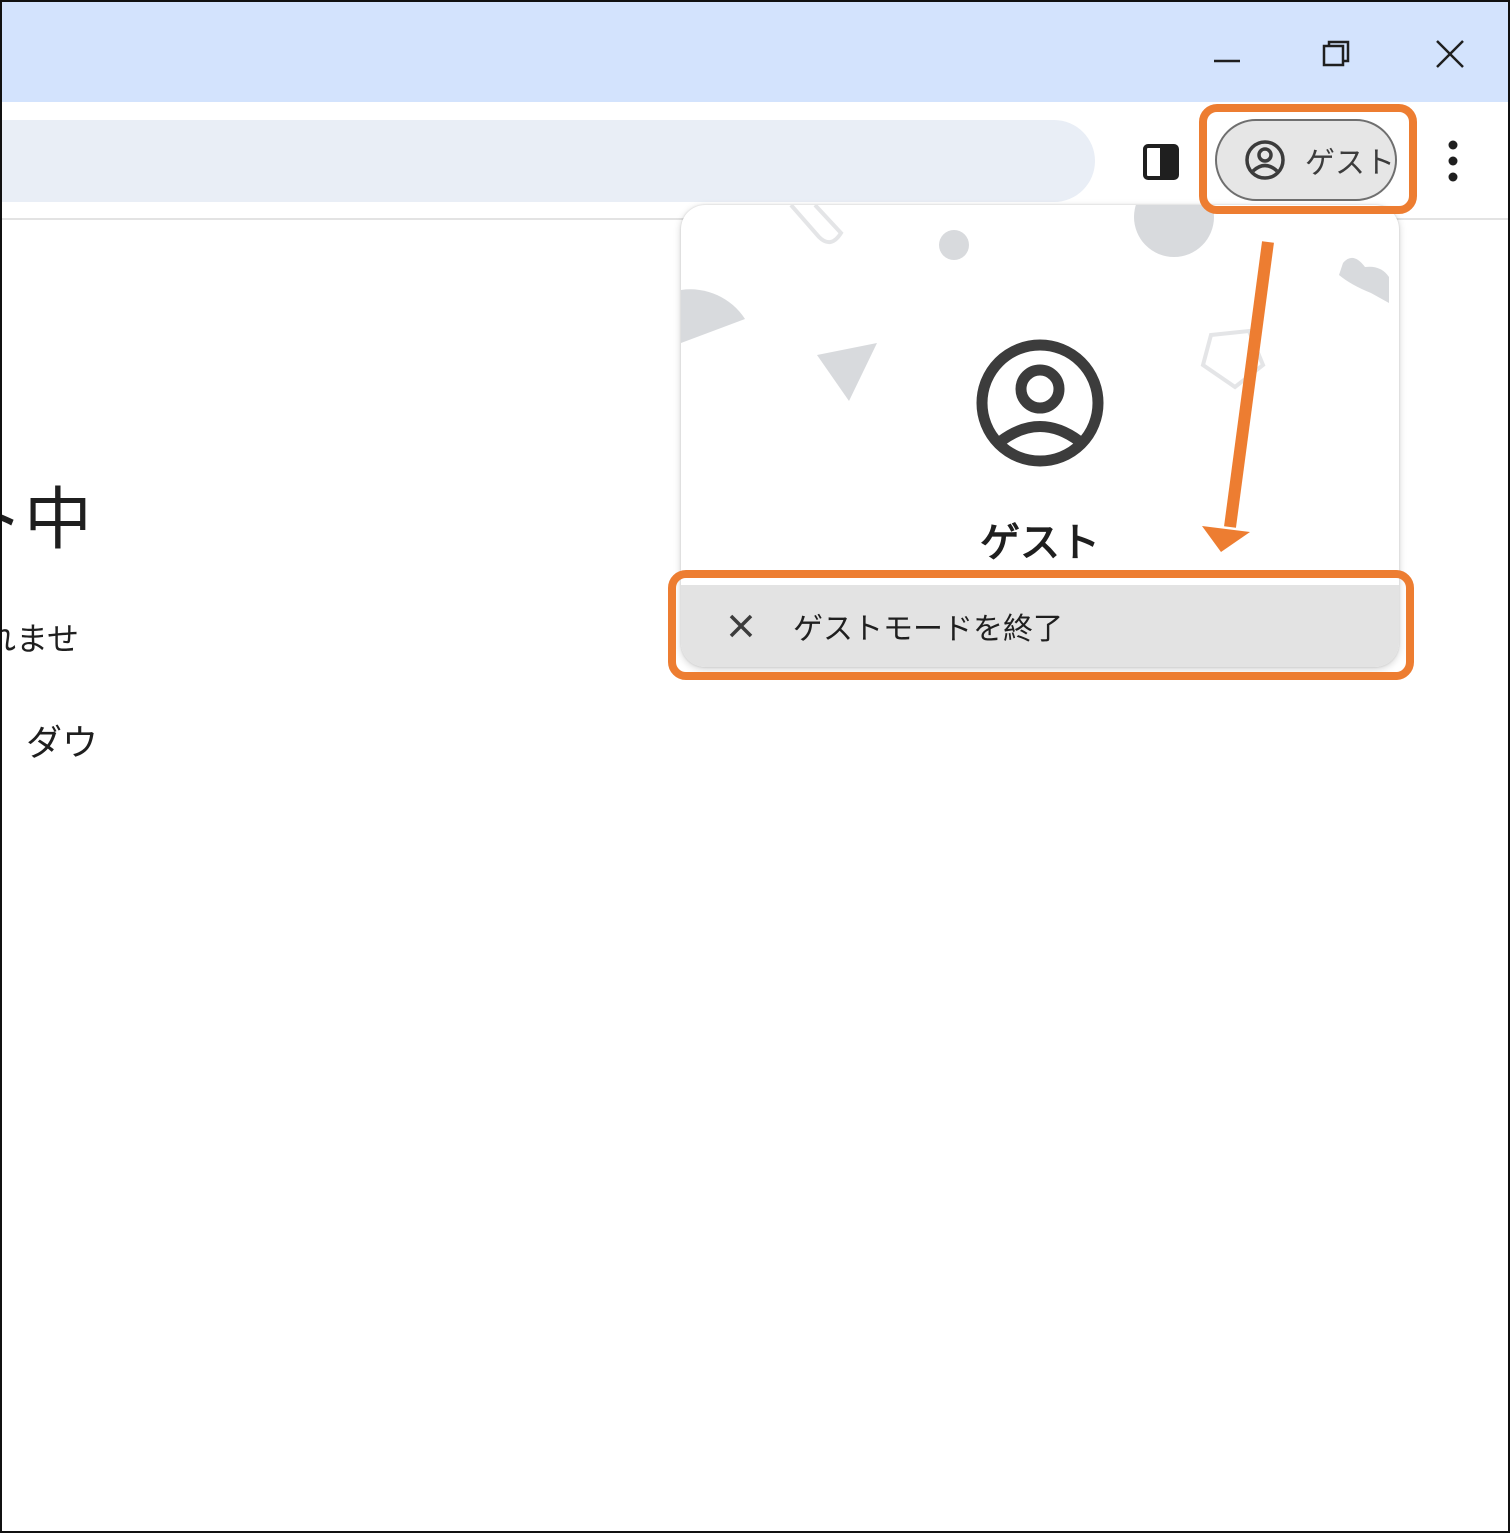 This screenshot has width=1510, height=1533. I want to click on annotation-arrow, so click(1238, 396).